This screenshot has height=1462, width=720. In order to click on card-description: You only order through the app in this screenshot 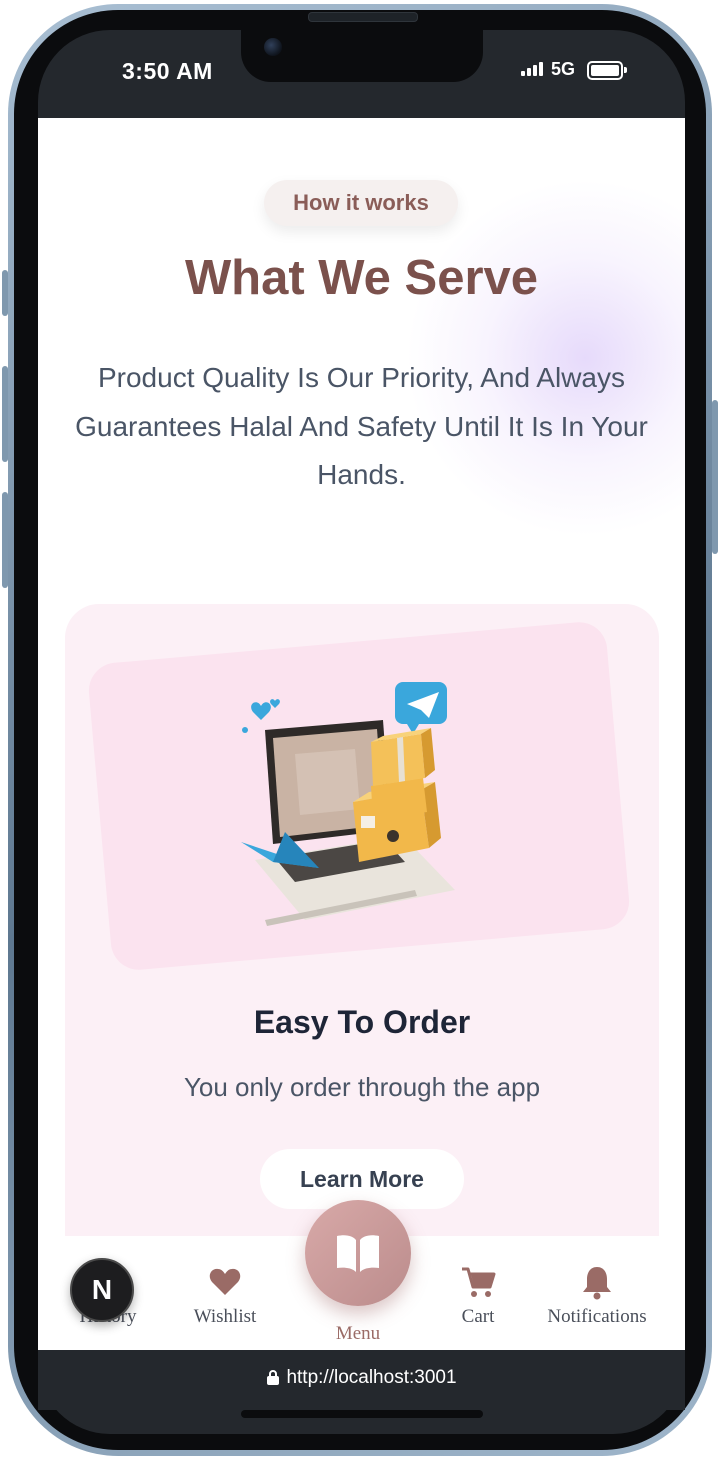, I will do `click(362, 1087)`.